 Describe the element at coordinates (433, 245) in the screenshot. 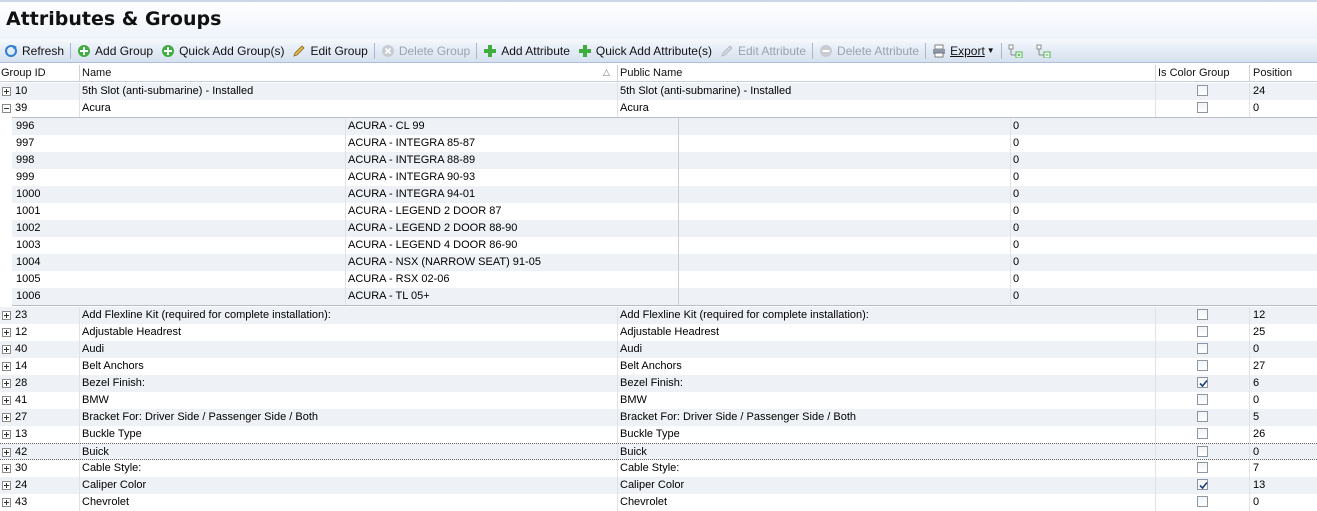

I see `attribute-name-cell: ACURA - LEGEND 4 DOOR 86-90` at that location.